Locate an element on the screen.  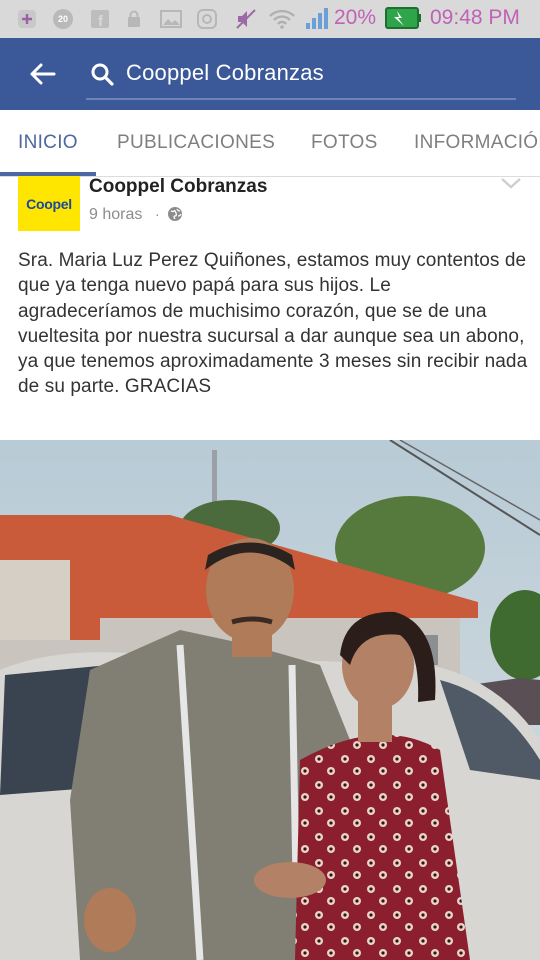
battery-icon is located at coordinates (403, 18).